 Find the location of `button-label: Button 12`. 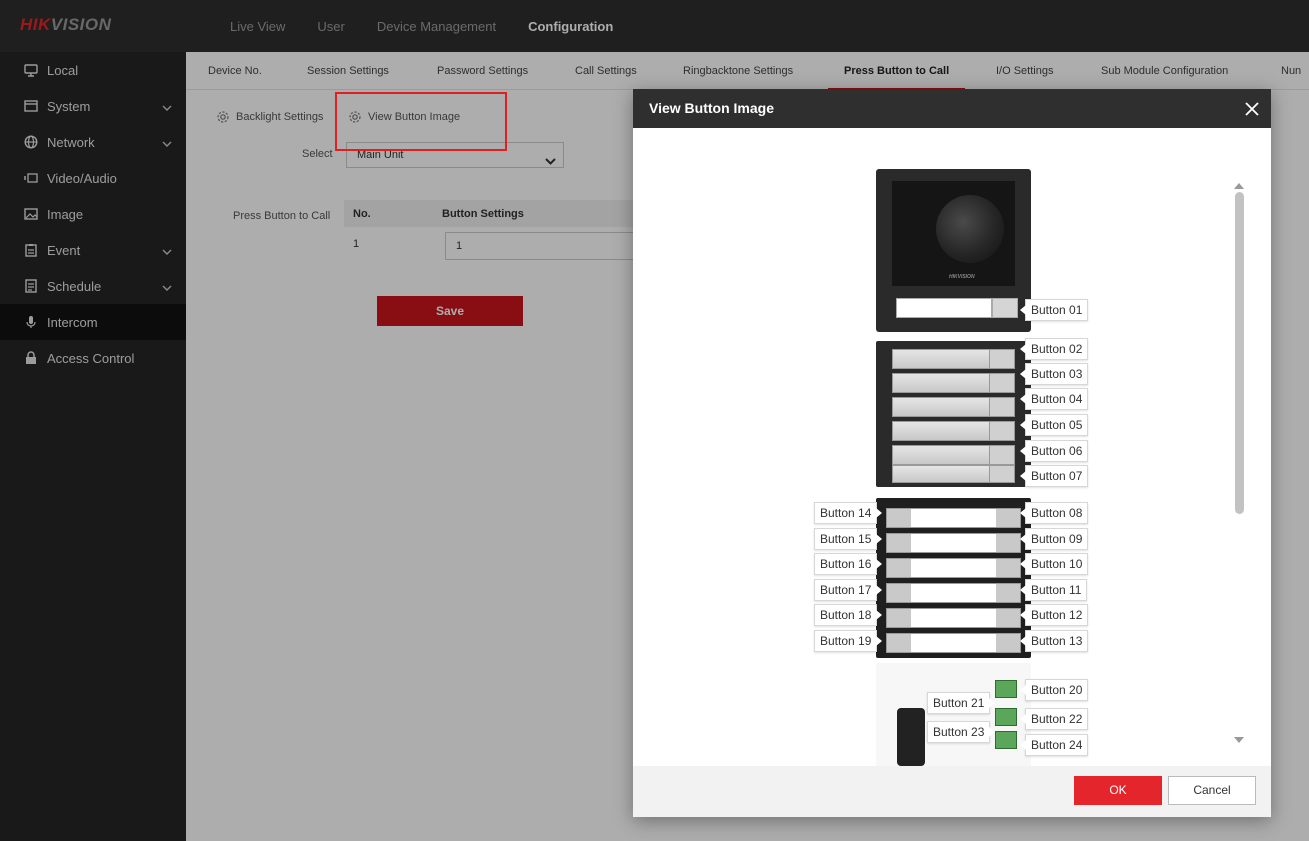

button-label: Button 12 is located at coordinates (1054, 615).